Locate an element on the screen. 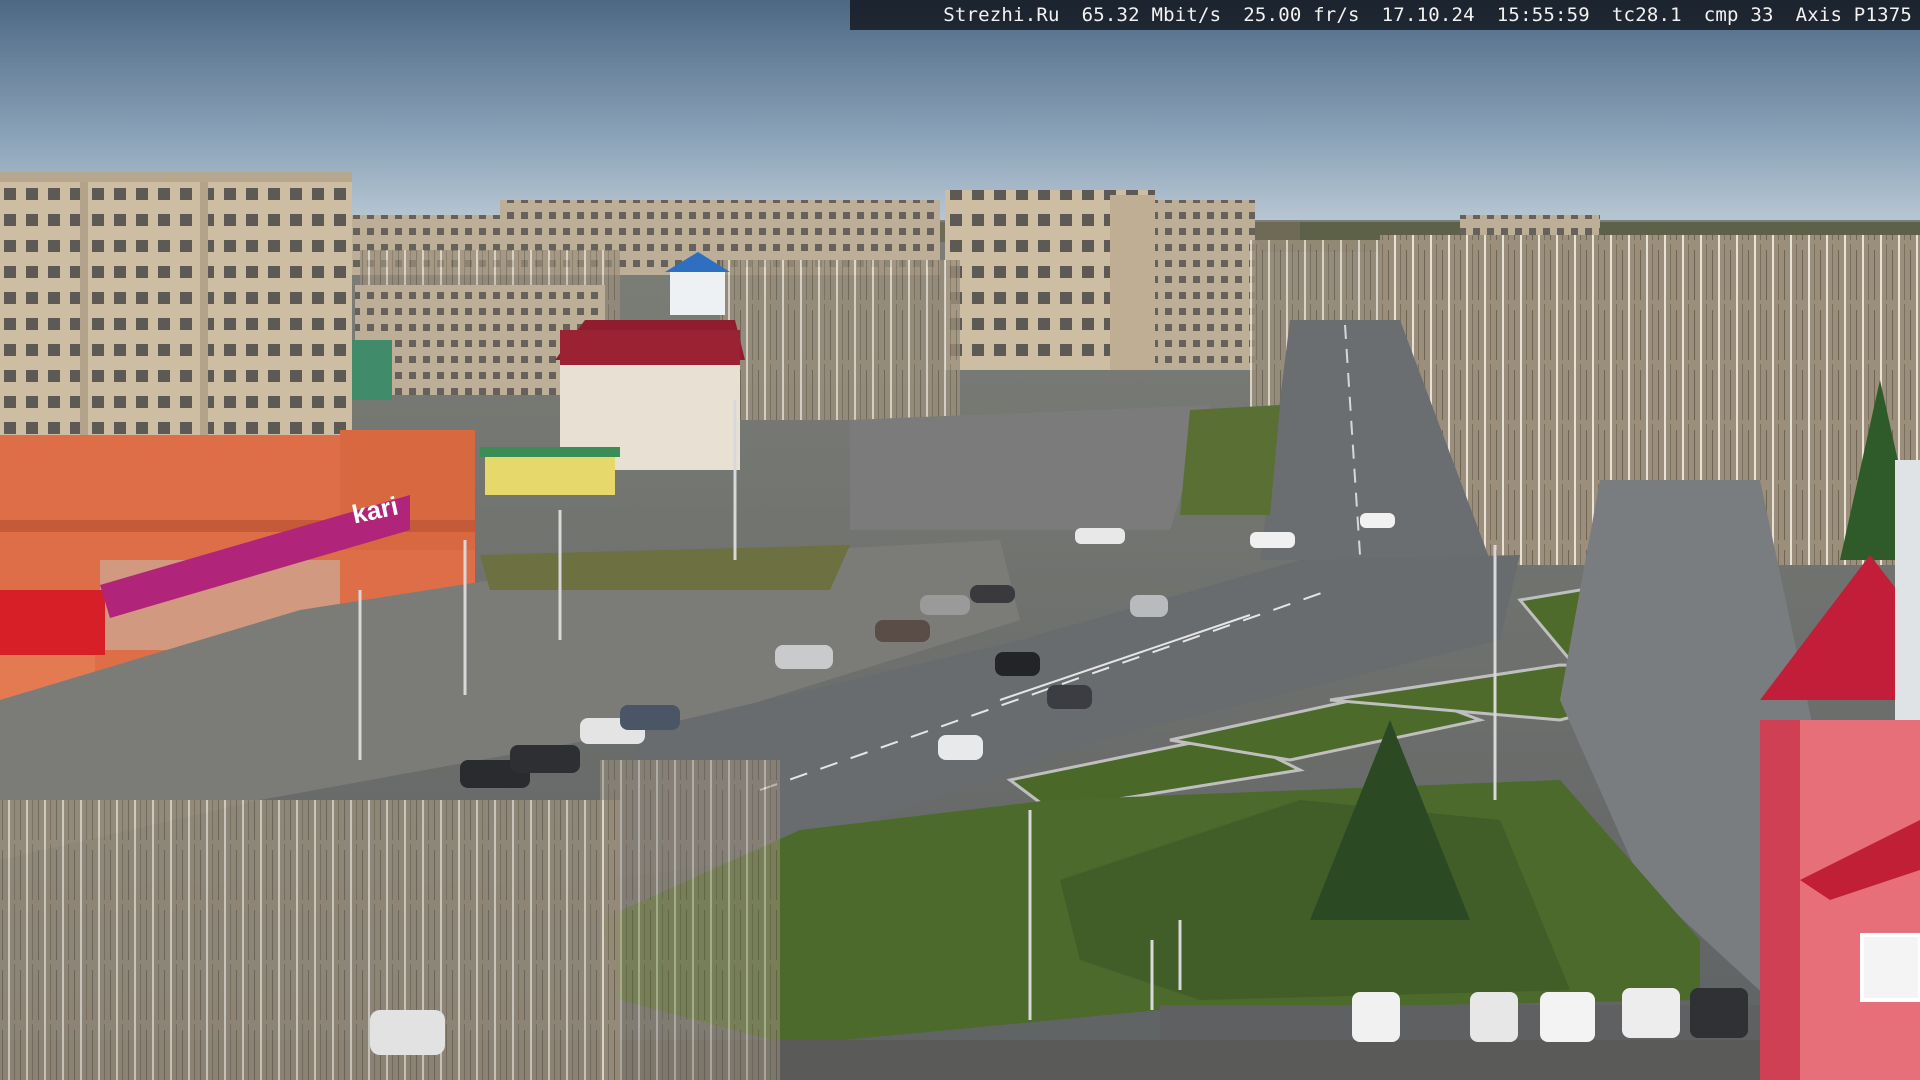 The height and width of the screenshot is (1080, 1920). central-square is located at coordinates (1030, 467).